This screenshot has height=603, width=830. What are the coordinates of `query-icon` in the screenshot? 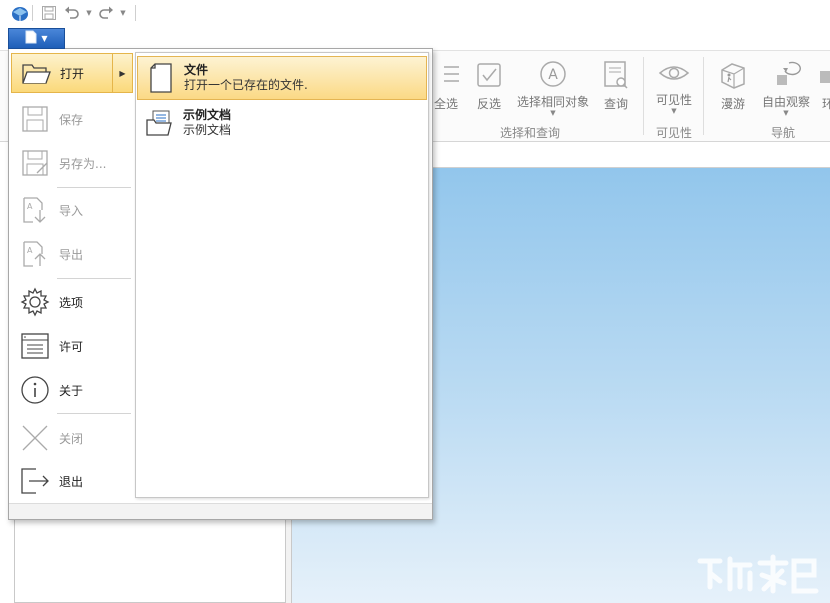 It's located at (616, 75).